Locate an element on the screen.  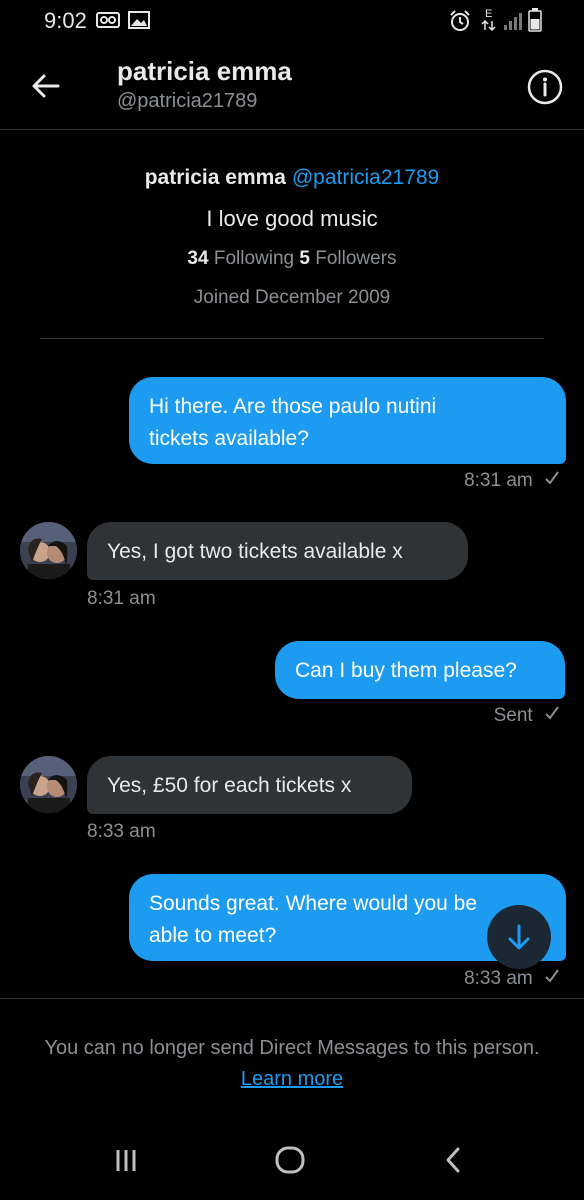
recent-apps-icon is located at coordinates (126, 1160).